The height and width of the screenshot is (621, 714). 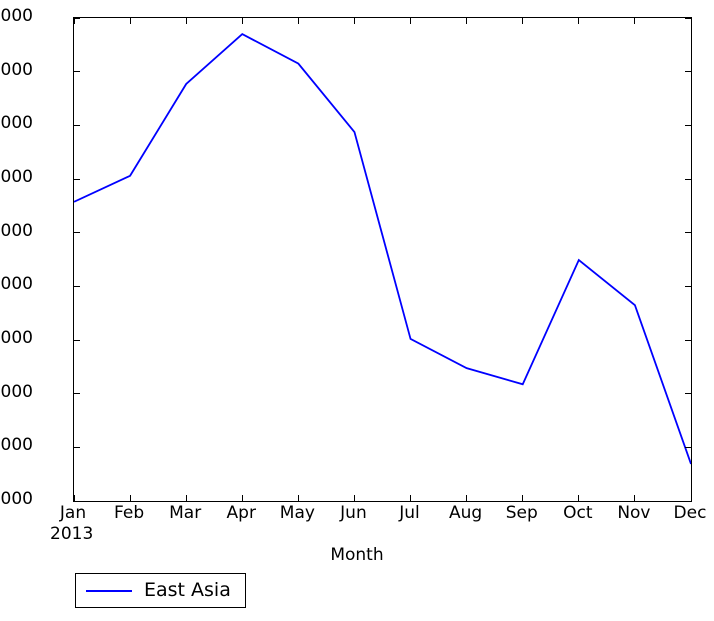 I want to click on x-tick-label: Aug, so click(x=466, y=513).